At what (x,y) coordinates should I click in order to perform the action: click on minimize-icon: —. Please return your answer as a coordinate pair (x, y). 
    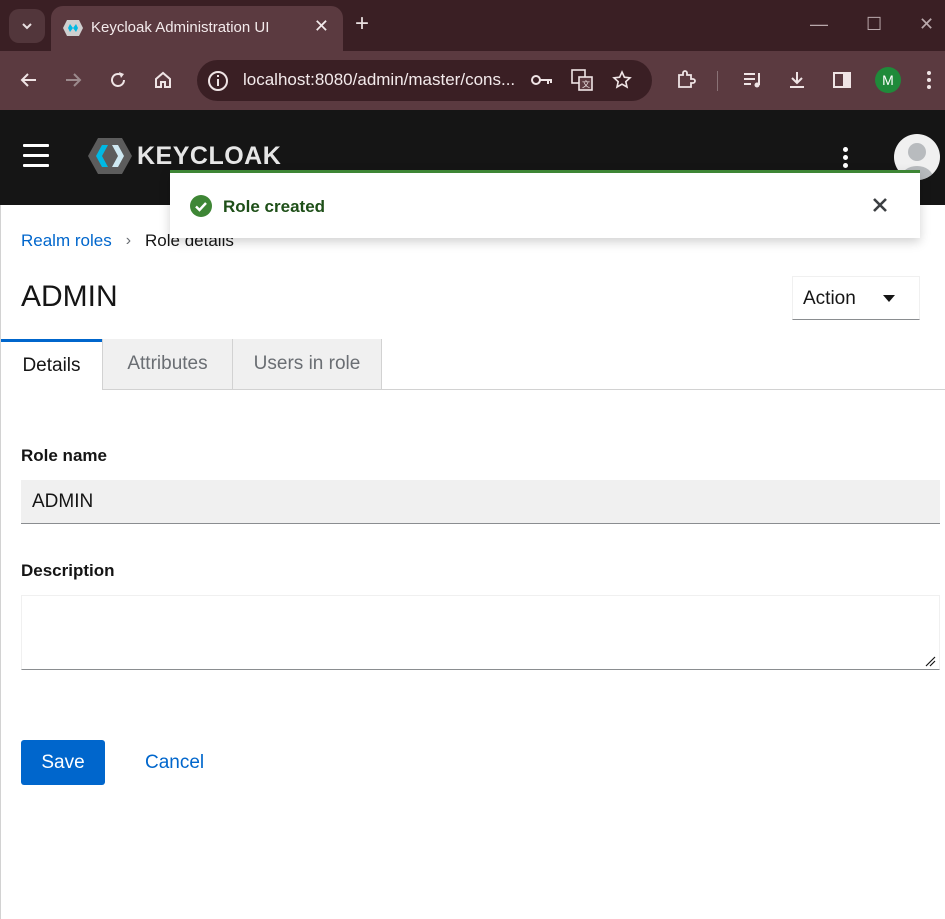
    Looking at the image, I should click on (819, 24).